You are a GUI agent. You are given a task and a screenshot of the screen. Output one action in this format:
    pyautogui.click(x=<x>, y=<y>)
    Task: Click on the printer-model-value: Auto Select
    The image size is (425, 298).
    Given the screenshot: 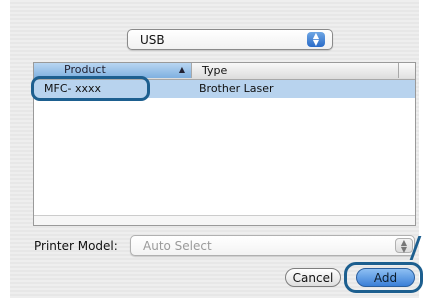 What is the action you would take?
    pyautogui.click(x=177, y=246)
    